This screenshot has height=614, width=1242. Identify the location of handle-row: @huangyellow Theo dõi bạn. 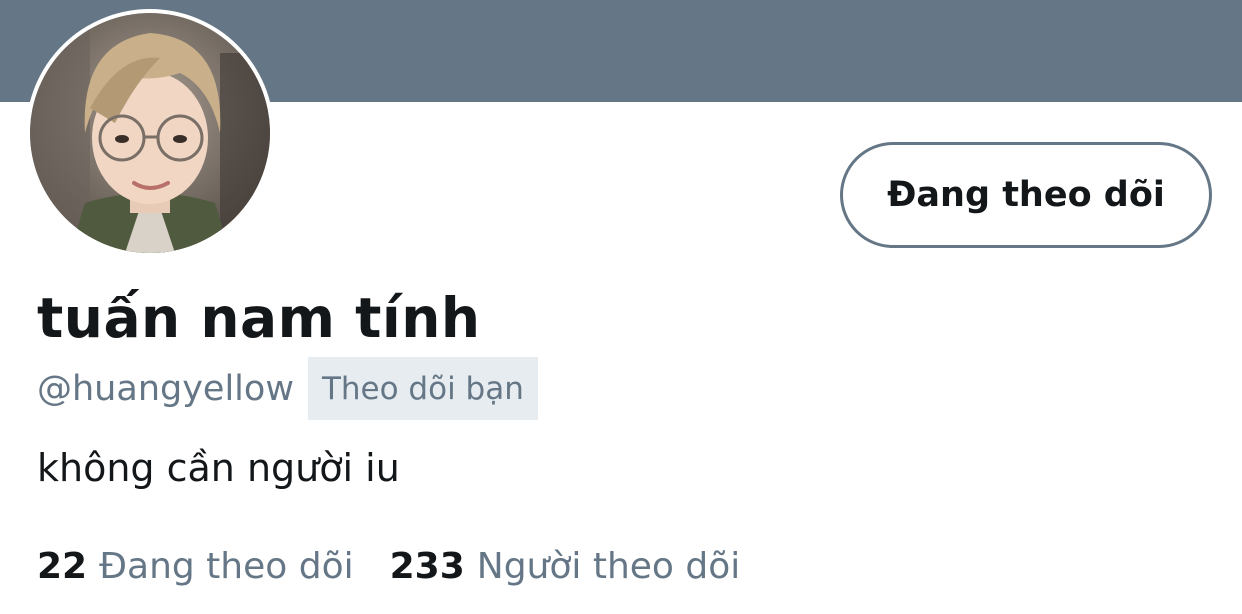
(287, 388).